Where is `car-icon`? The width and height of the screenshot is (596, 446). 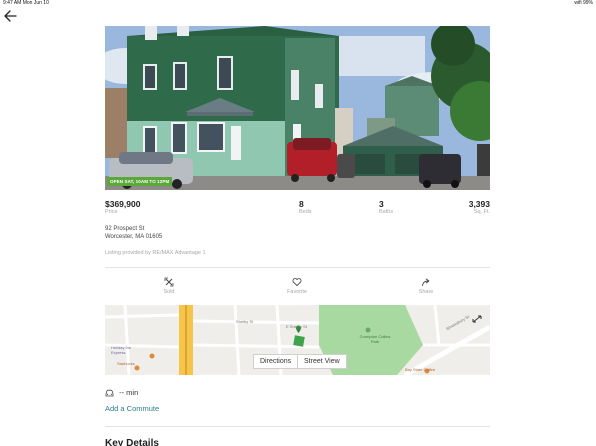 car-icon is located at coordinates (109, 393).